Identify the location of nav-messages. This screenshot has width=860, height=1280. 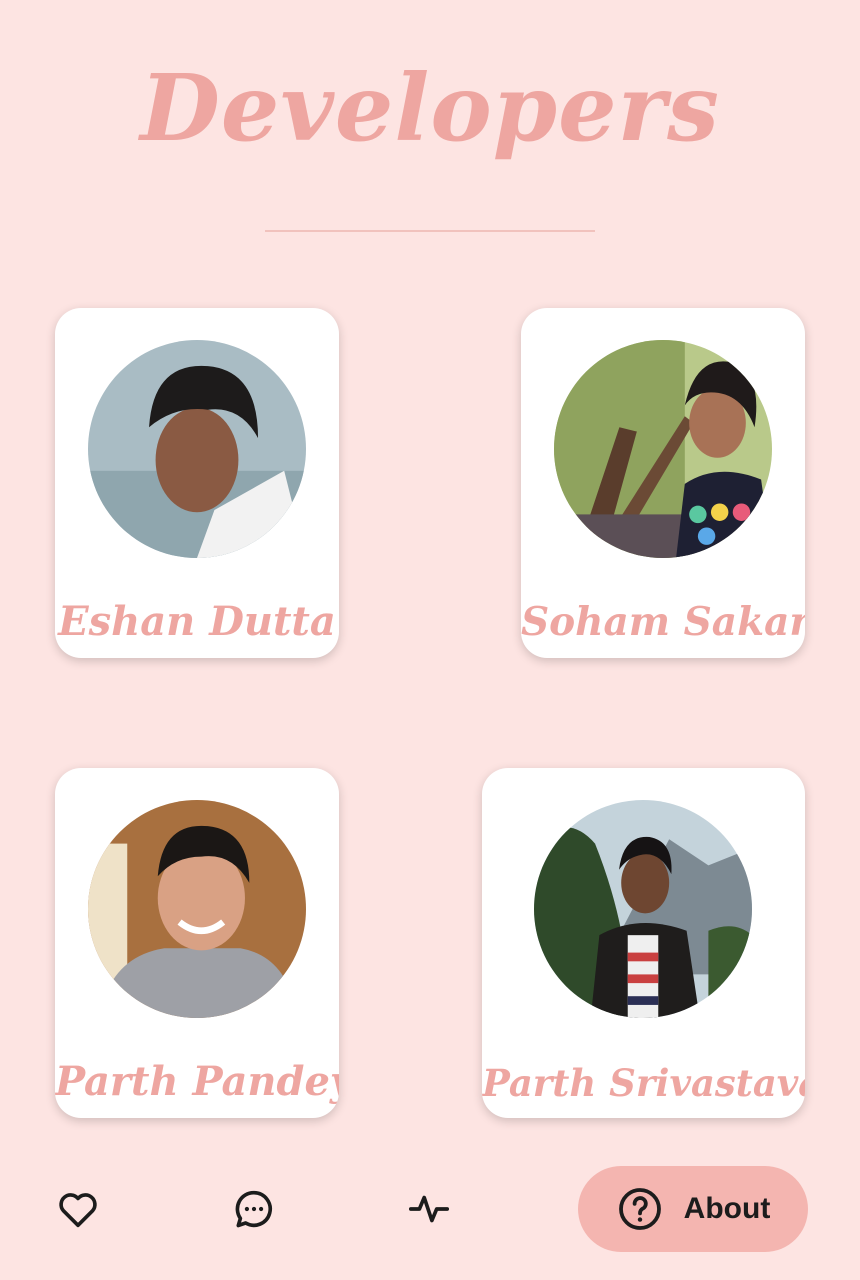
(254, 1209).